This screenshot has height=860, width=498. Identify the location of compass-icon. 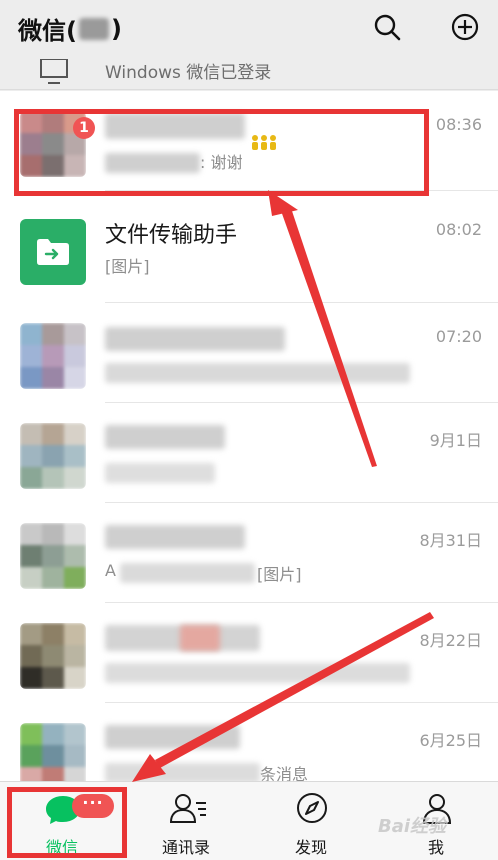
(312, 808).